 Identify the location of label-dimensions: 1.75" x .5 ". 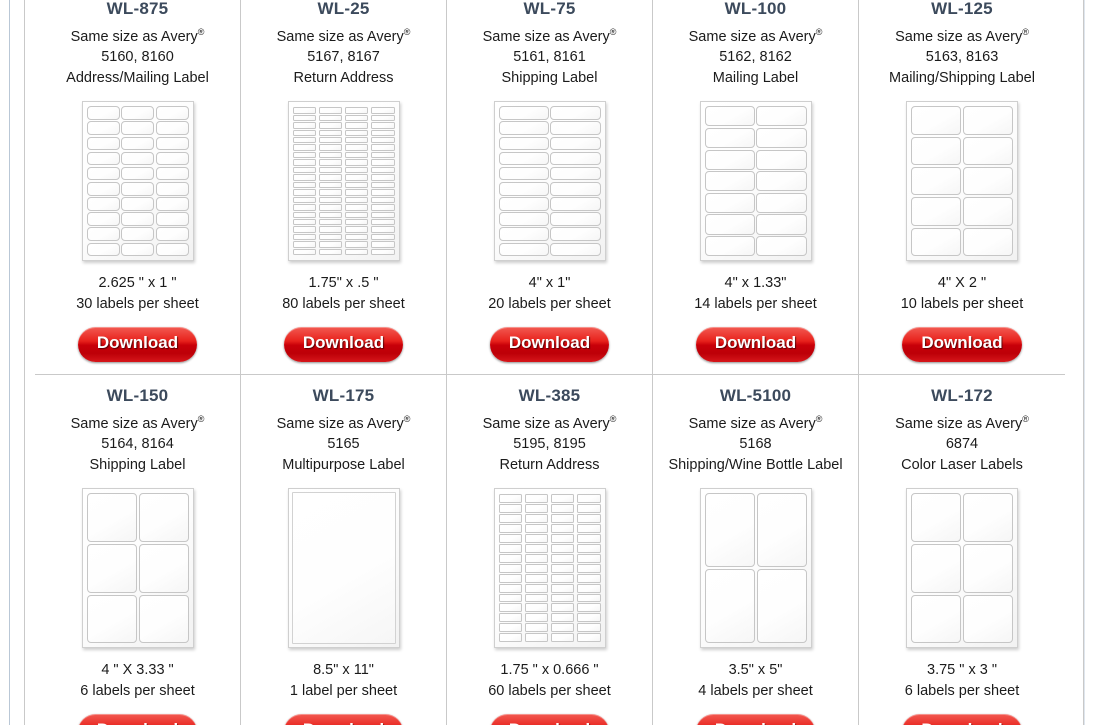
(343, 283).